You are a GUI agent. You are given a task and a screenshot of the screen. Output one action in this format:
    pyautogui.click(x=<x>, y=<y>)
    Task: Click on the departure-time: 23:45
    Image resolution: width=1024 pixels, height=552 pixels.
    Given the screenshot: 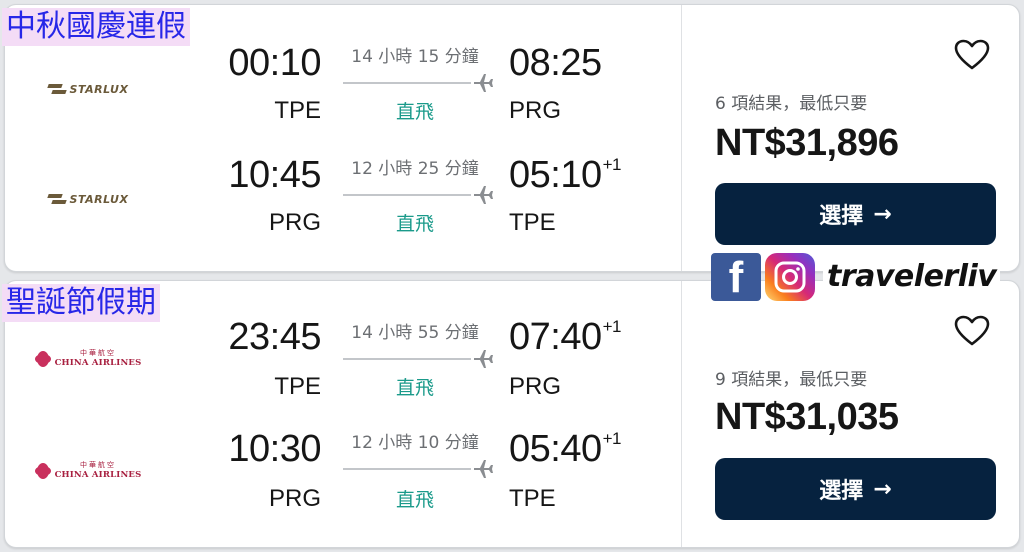 What is the action you would take?
    pyautogui.click(x=274, y=337)
    